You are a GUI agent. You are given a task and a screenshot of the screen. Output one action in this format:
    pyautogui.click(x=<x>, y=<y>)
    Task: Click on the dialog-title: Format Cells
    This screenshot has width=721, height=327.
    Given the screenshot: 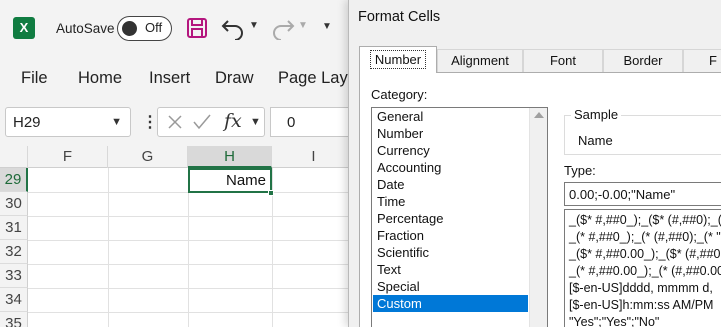 What is the action you would take?
    pyautogui.click(x=399, y=17)
    